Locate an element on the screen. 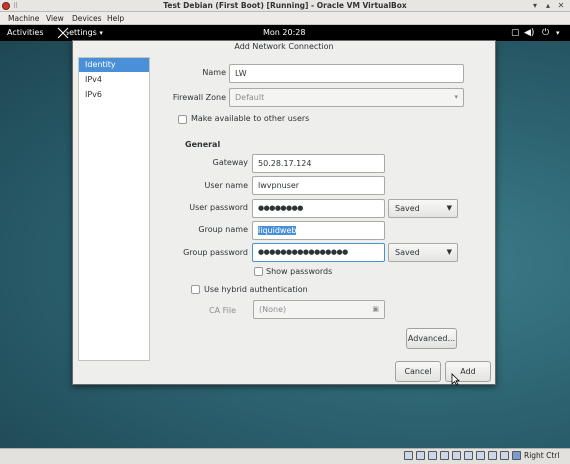 The image size is (570, 464). host-key-label: Right Ctrl is located at coordinates (542, 455).